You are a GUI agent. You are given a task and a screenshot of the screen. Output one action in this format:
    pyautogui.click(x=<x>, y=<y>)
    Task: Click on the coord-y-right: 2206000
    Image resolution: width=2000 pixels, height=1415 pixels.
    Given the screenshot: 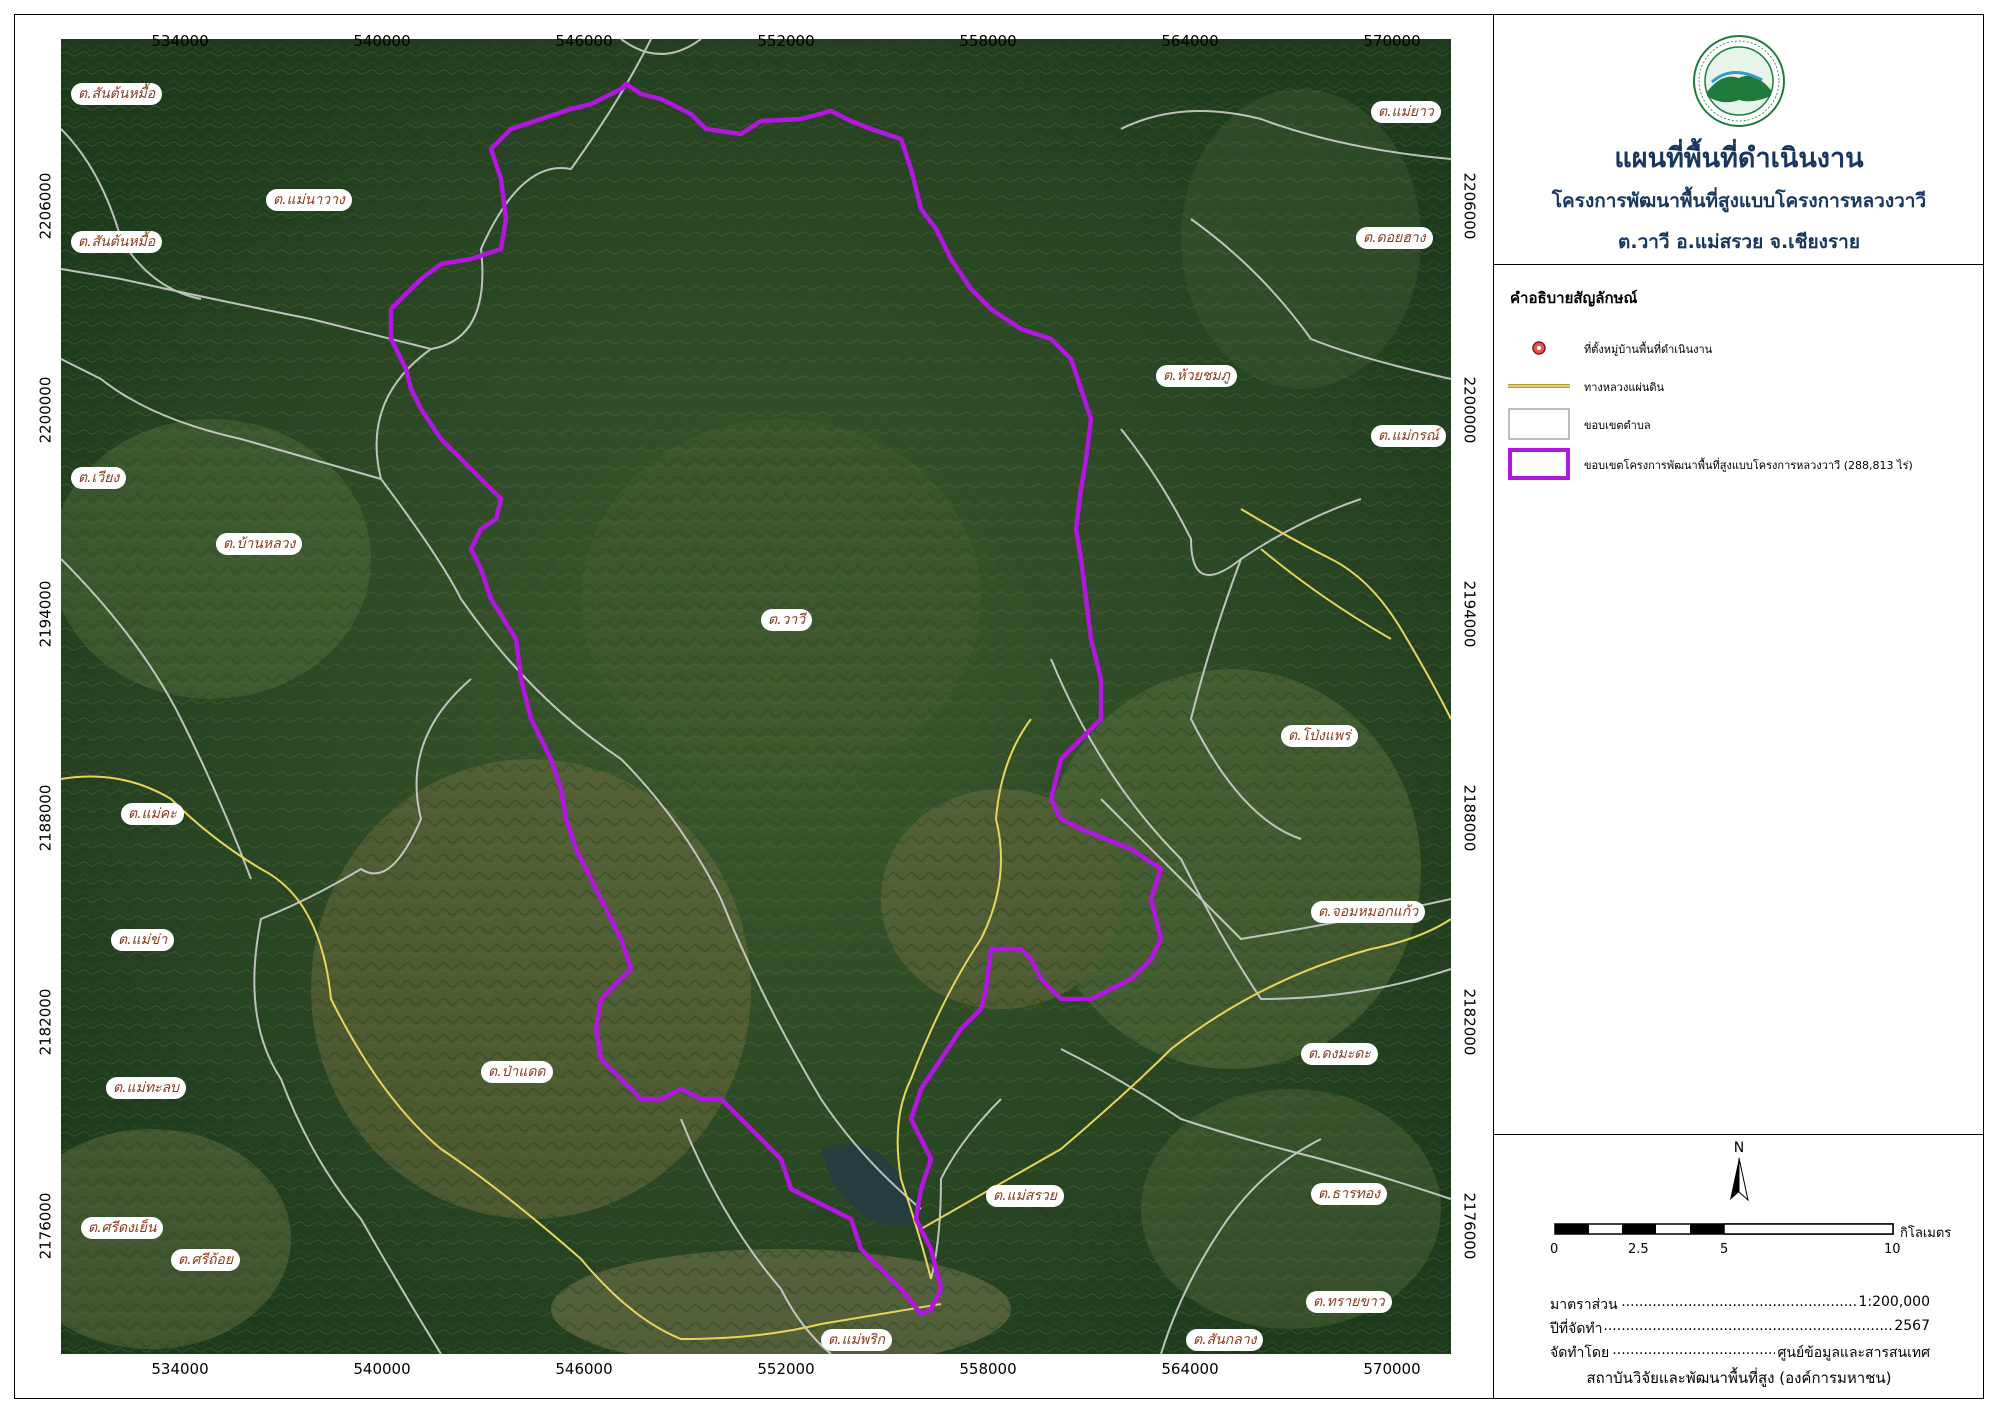 What is the action you would take?
    pyautogui.click(x=1469, y=206)
    